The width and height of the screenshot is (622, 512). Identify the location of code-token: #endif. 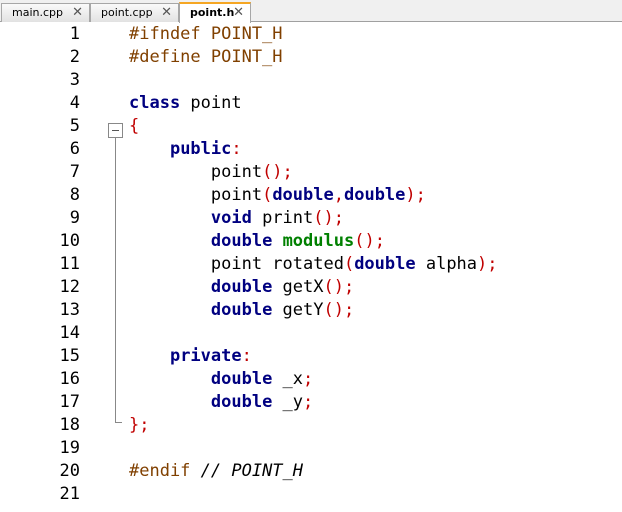
(165, 471).